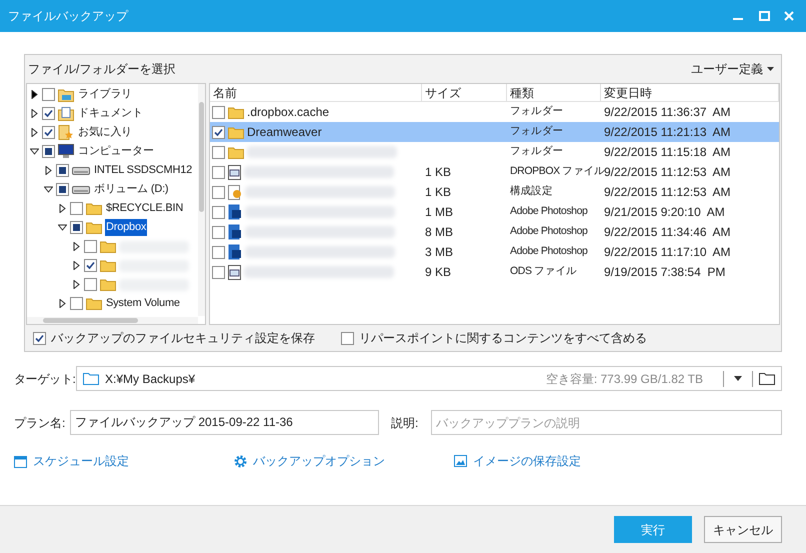  What do you see at coordinates (66, 151) in the screenshot?
I see `computer-icon` at bounding box center [66, 151].